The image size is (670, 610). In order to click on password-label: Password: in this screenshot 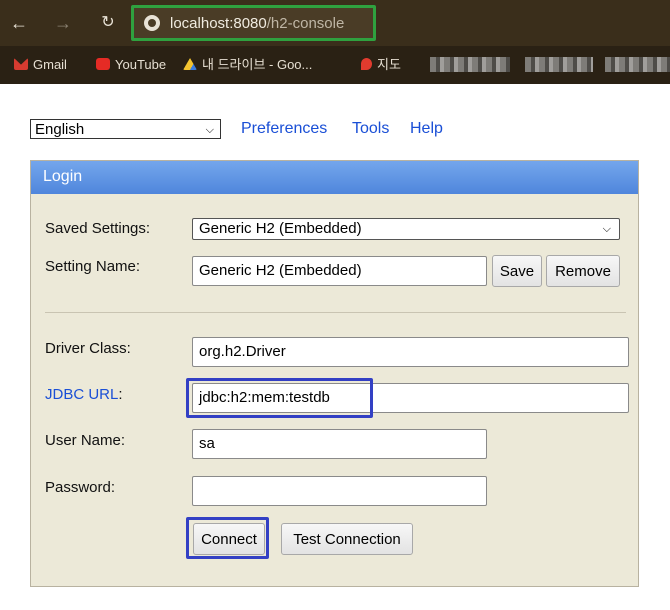, I will do `click(80, 487)`.